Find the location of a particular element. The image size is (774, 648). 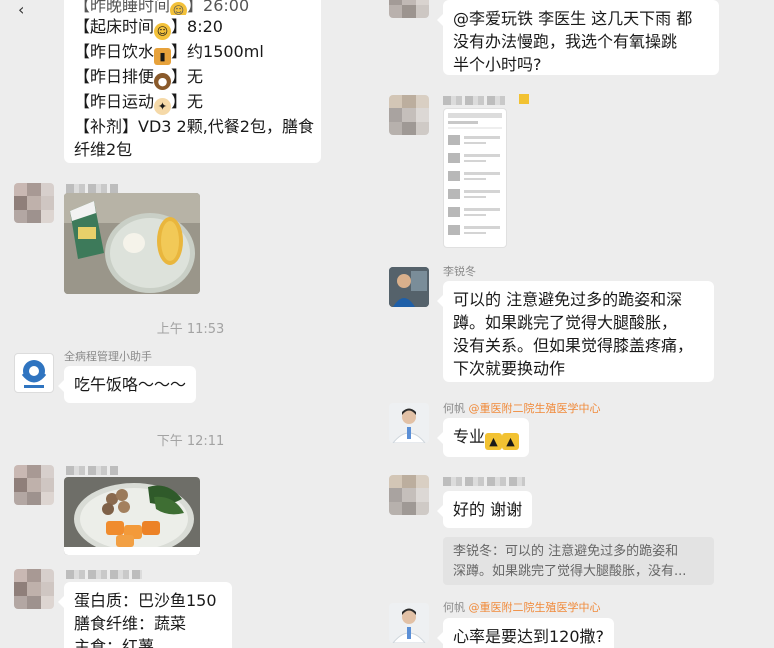

supplement-line-2: 纤维2包 is located at coordinates (103, 149).